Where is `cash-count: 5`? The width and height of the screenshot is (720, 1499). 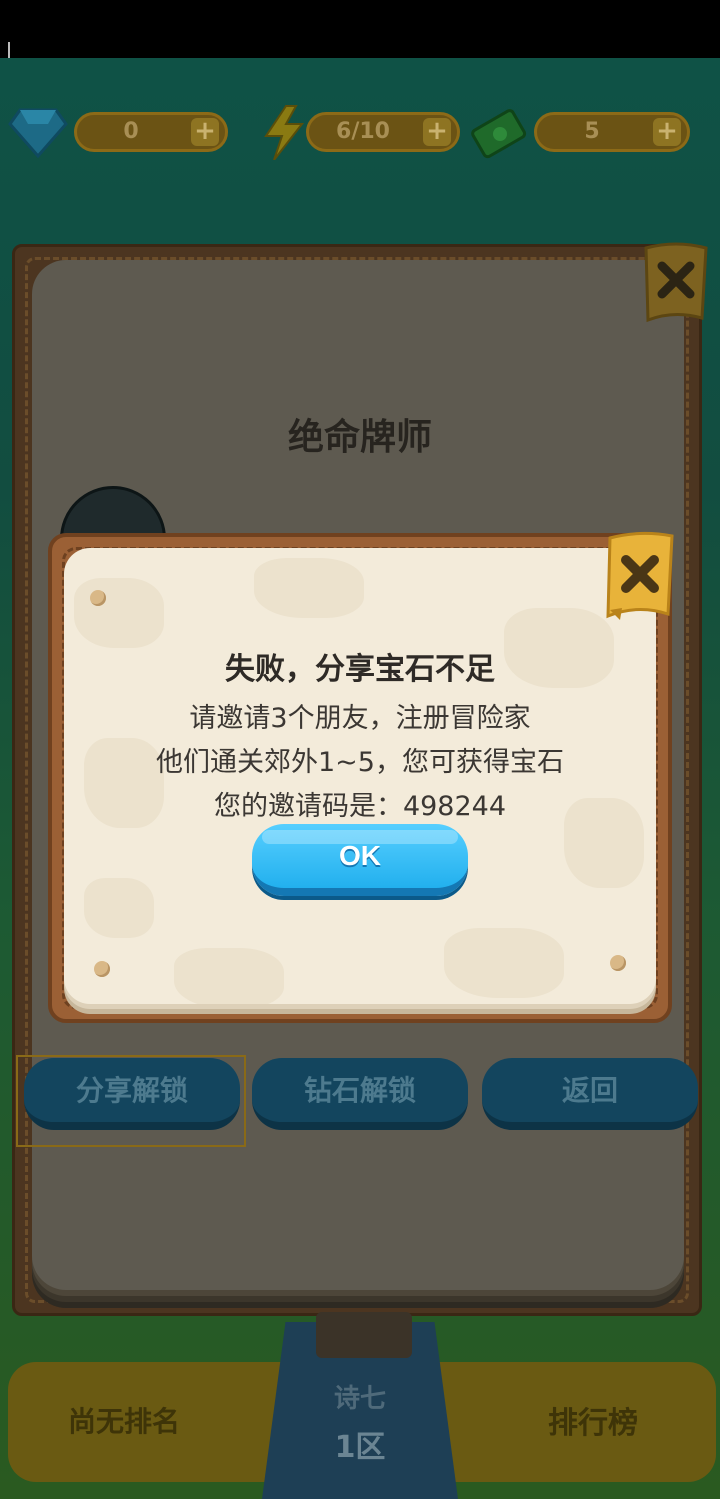
cash-count: 5 is located at coordinates (592, 131).